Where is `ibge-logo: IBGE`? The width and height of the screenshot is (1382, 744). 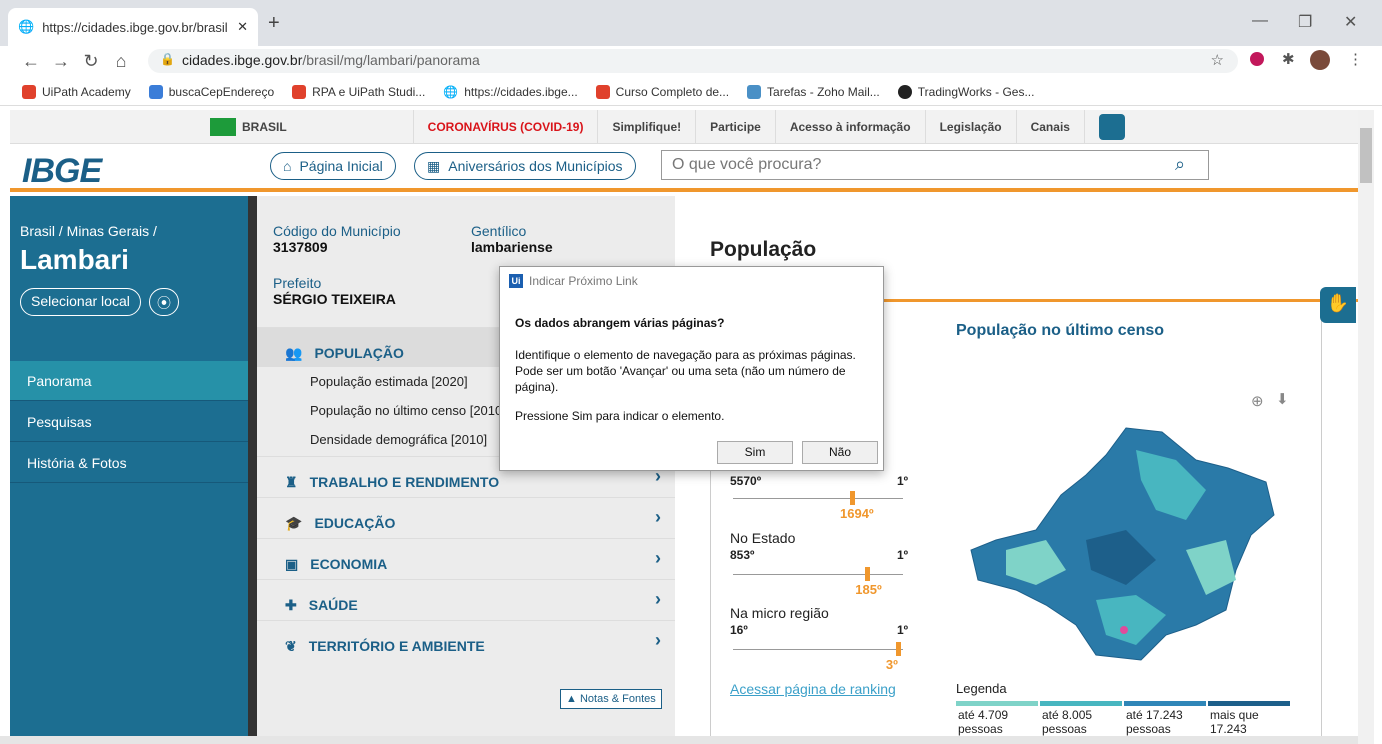
ibge-logo: IBGE is located at coordinates (62, 171).